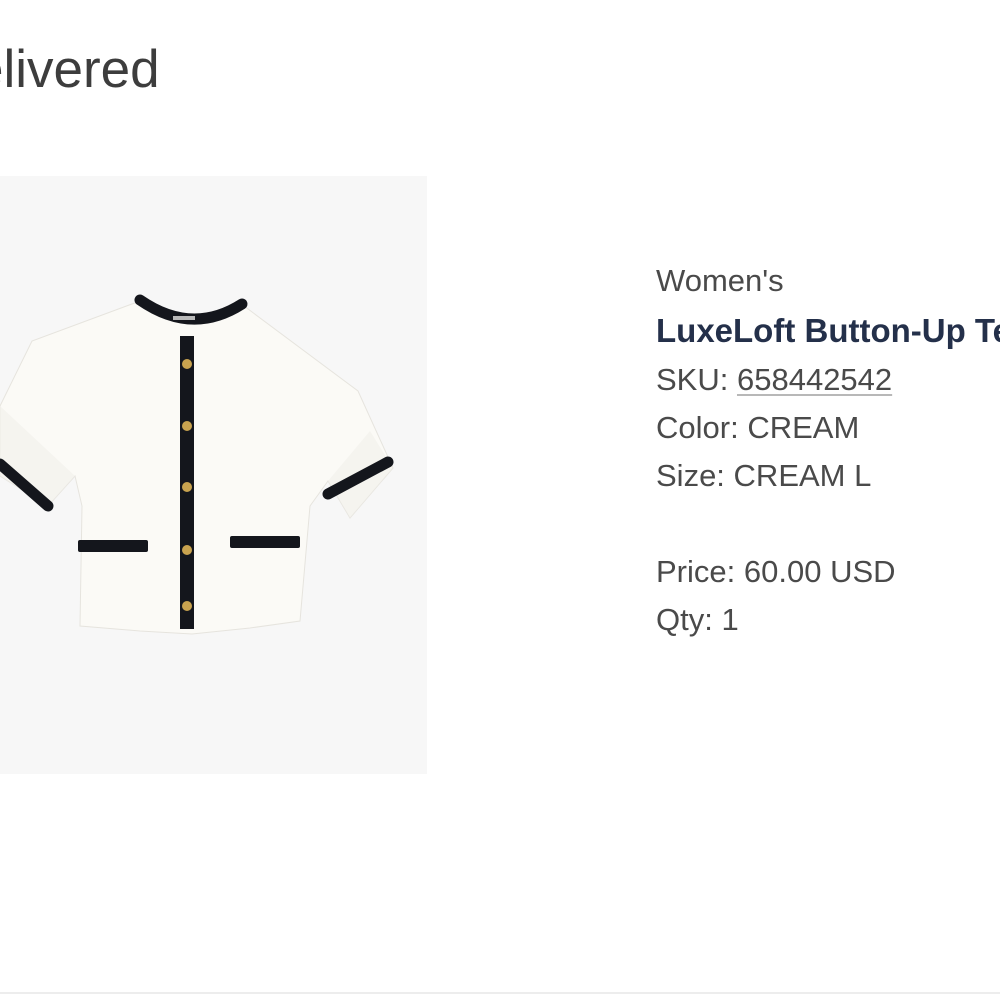 This screenshot has height=1000, width=1000. Describe the element at coordinates (696, 572) in the screenshot. I see `price-label: Price:` at that location.